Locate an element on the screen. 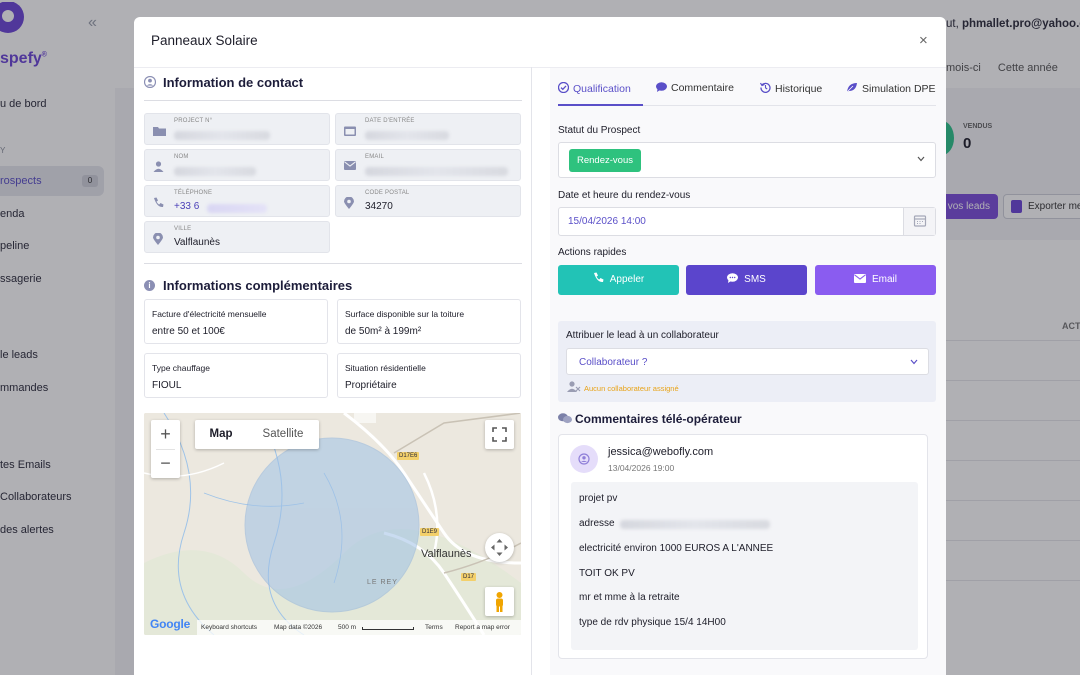 Image resolution: width=1080 pixels, height=675 pixels. pane-divider is located at coordinates (531, 371).